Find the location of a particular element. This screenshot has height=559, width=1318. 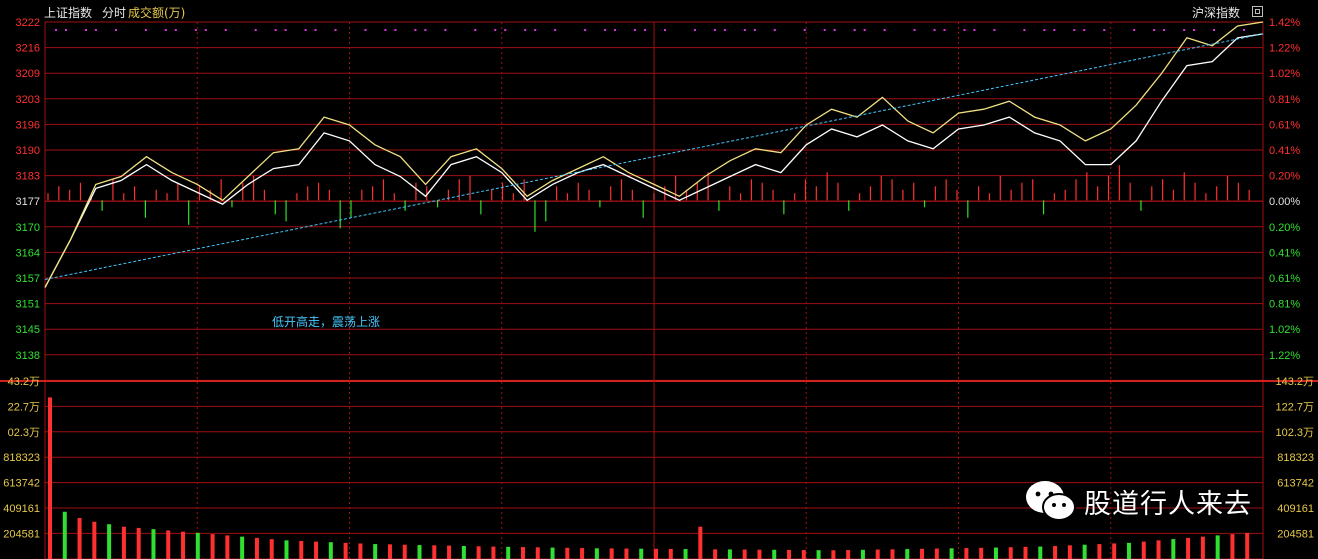

percent-tick-label: 1.02% is located at coordinates (1284, 330).